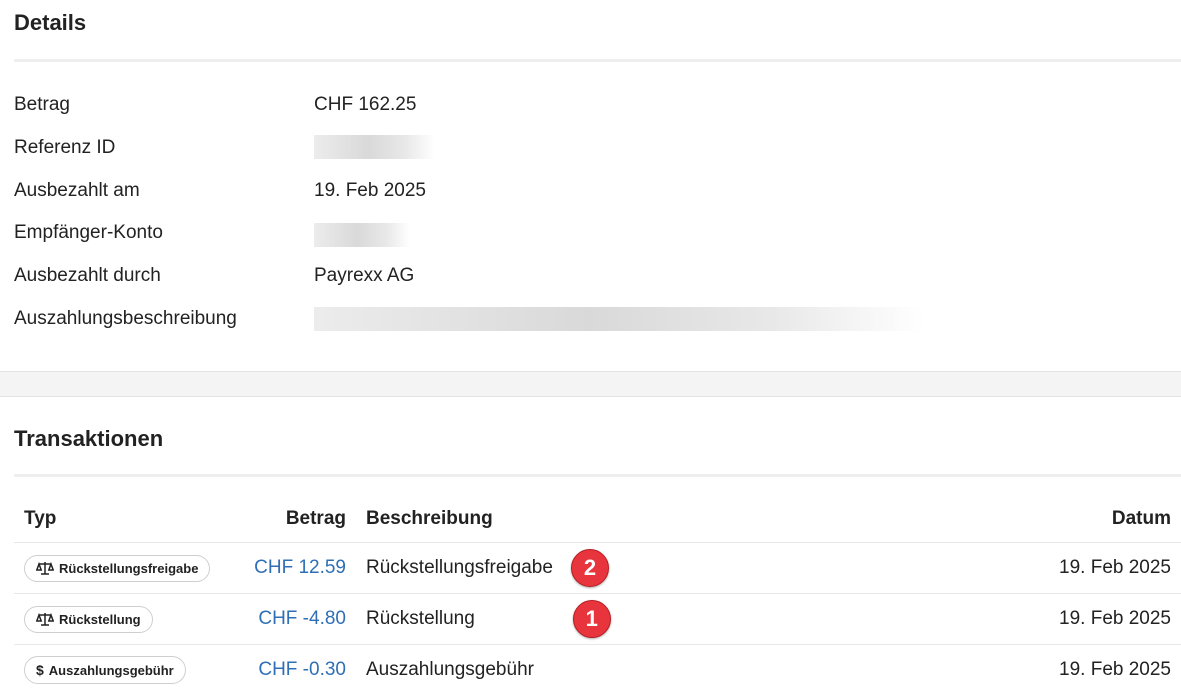  I want to click on description-cell: Auszahlungsgebühr, so click(631, 670).